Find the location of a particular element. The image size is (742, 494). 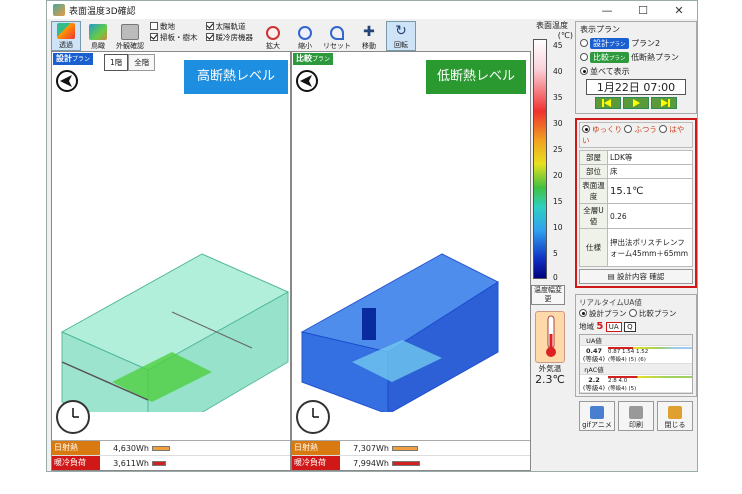

maximize-button: ☐ is located at coordinates (643, 10).